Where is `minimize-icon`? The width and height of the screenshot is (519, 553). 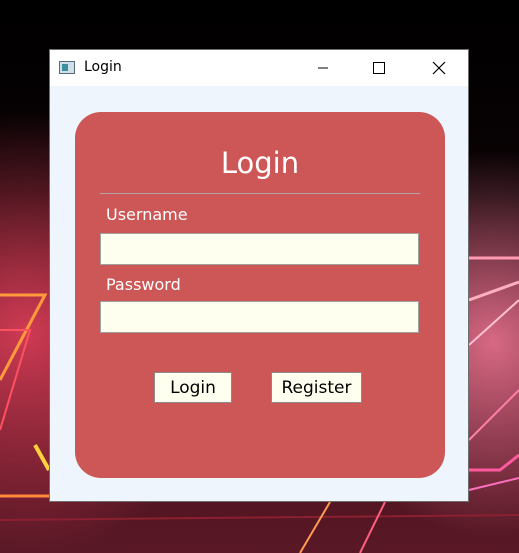
minimize-icon is located at coordinates (323, 68).